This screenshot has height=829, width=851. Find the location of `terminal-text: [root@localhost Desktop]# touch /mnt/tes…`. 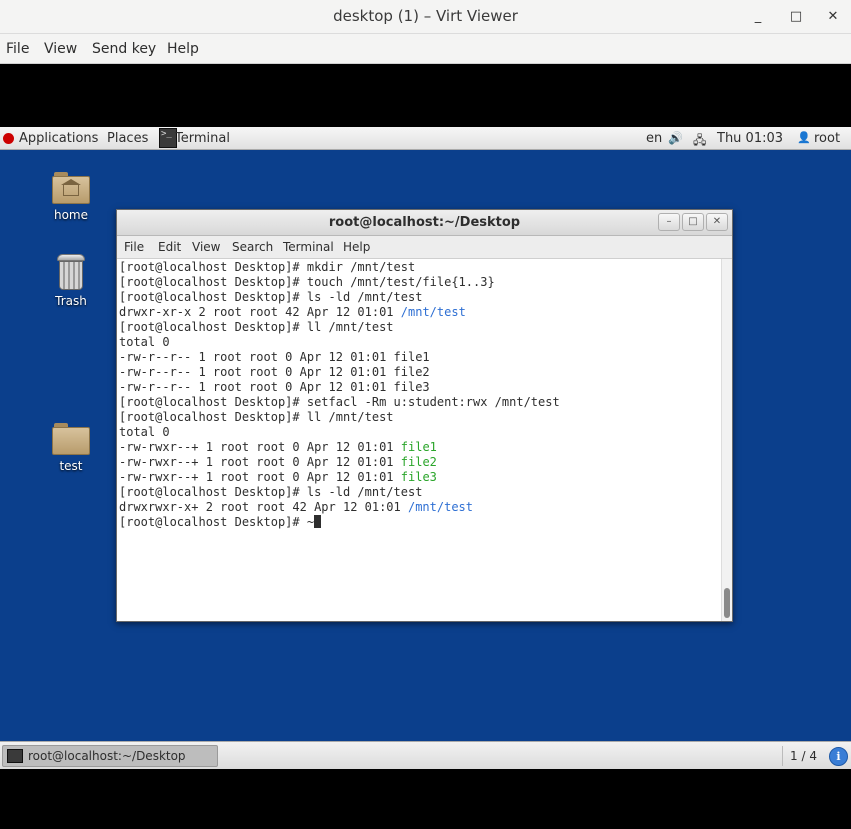

terminal-text: [root@localhost Desktop]# touch /mnt/tes… is located at coordinates (307, 282).